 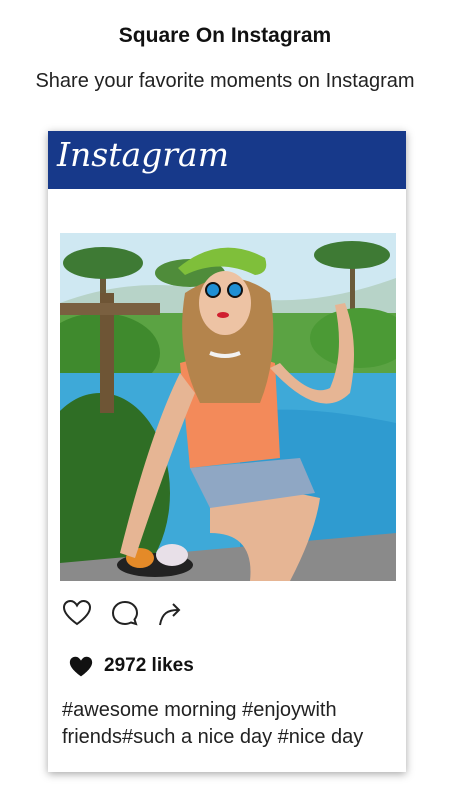 What do you see at coordinates (149, 665) in the screenshot?
I see `likes-count: 2972 likes` at bounding box center [149, 665].